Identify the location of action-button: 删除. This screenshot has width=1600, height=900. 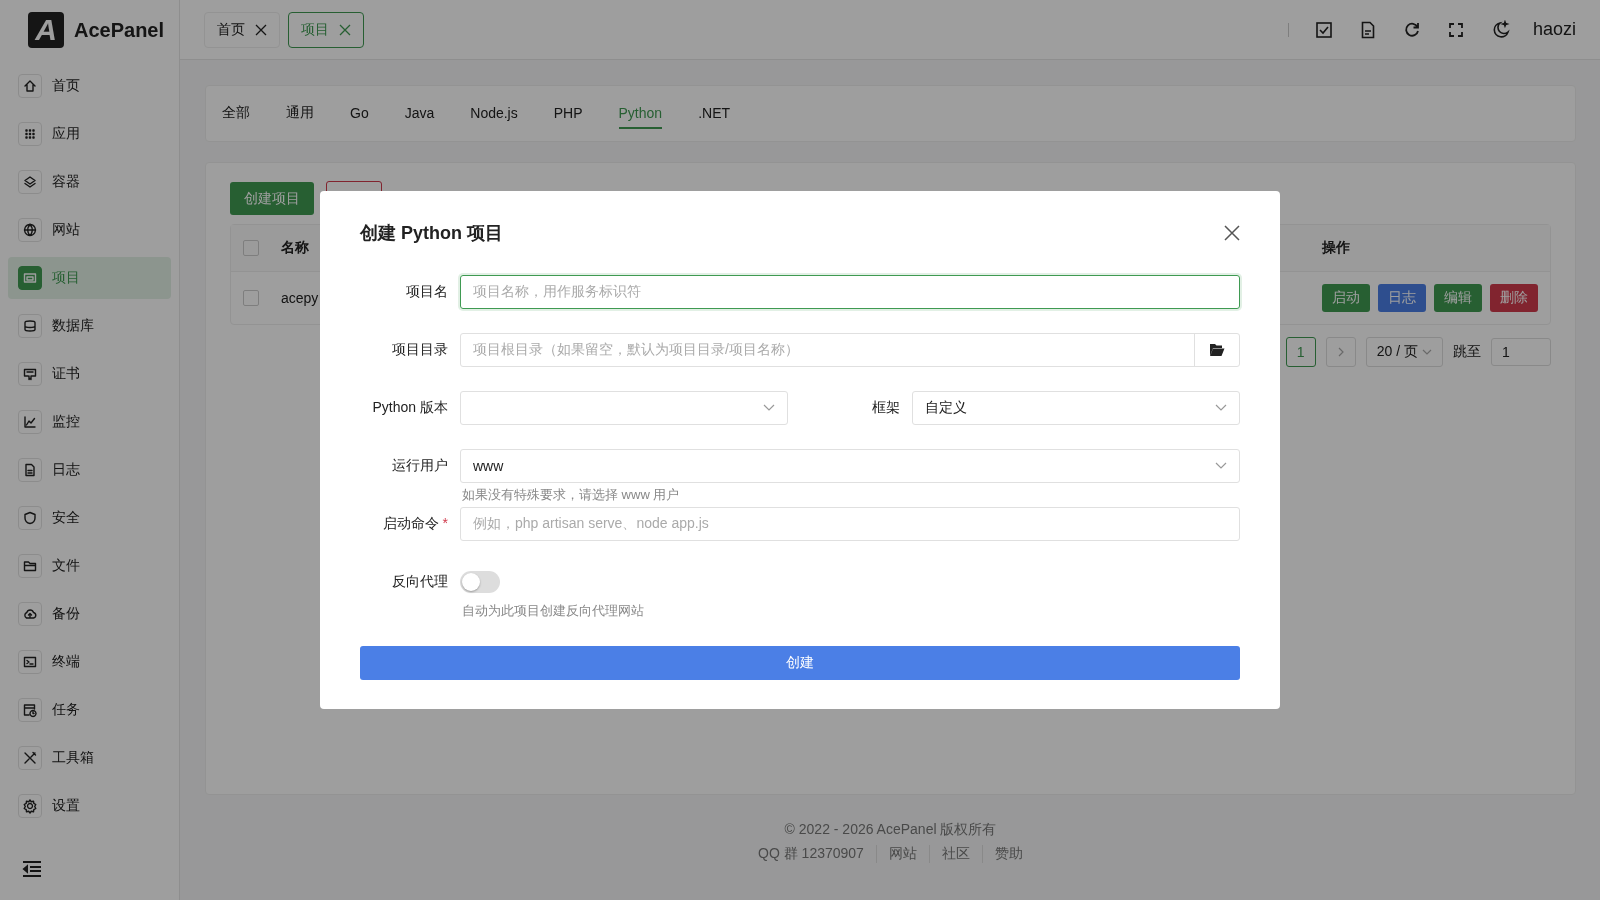
(1514, 298).